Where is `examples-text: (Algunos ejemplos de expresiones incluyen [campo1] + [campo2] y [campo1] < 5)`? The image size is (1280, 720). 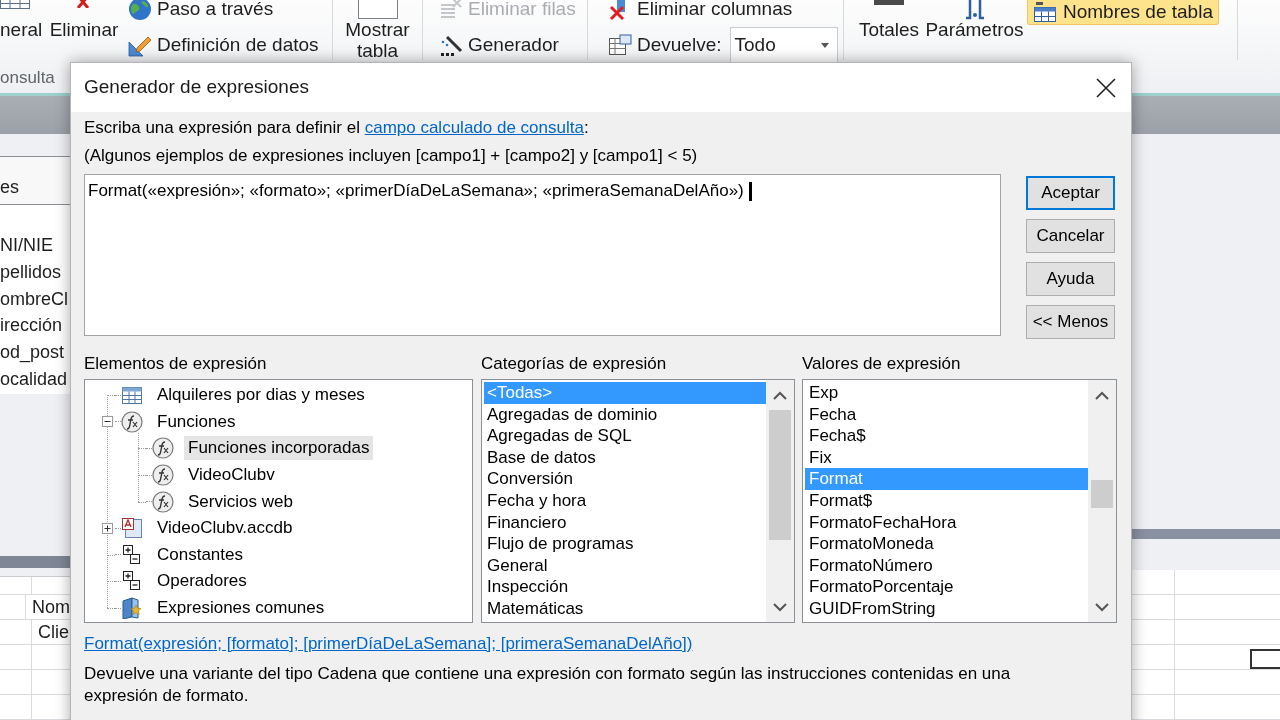 examples-text: (Algunos ejemplos de expresiones incluyen [campo1] + [campo2] y [campo1] < 5) is located at coordinates (391, 156).